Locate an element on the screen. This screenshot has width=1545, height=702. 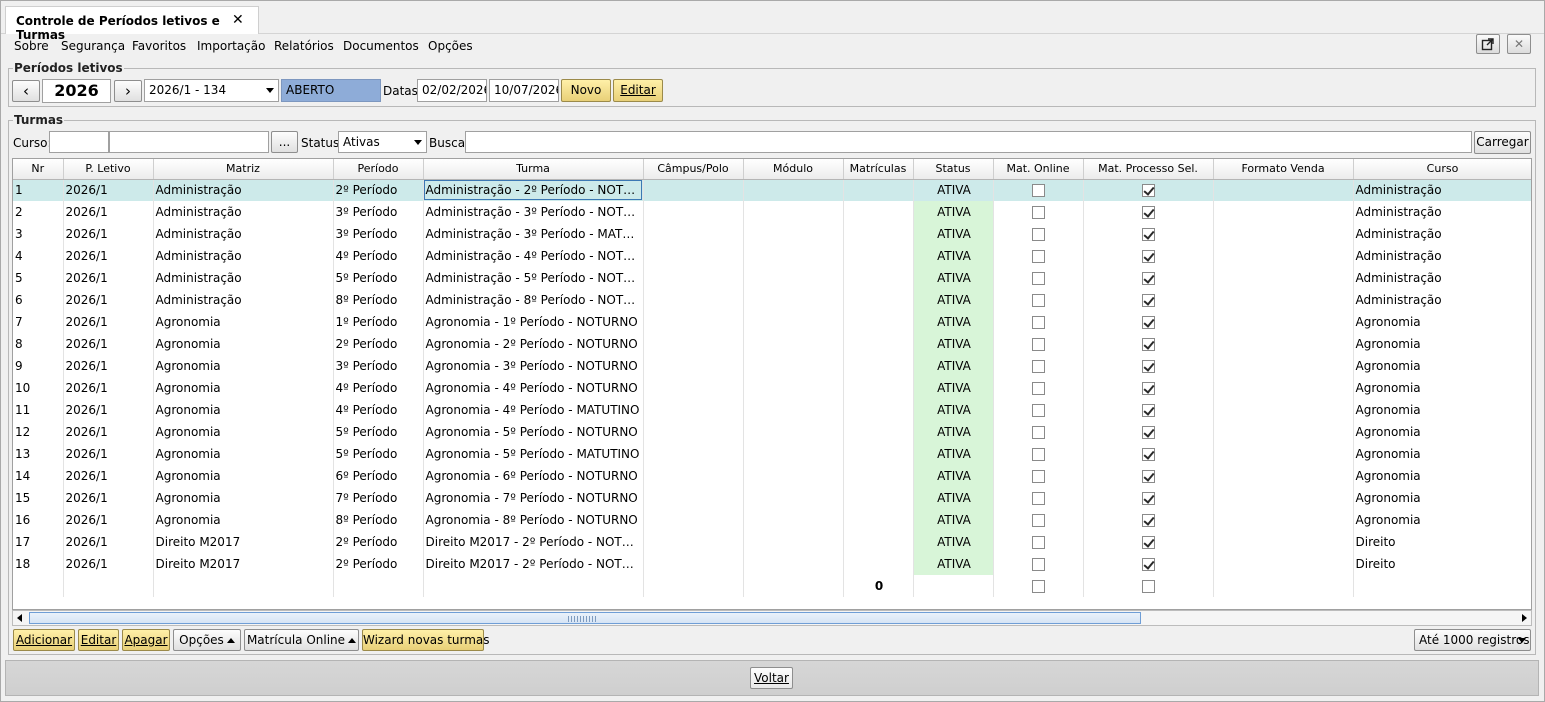
totals-online-checkbox is located at coordinates (1038, 586).